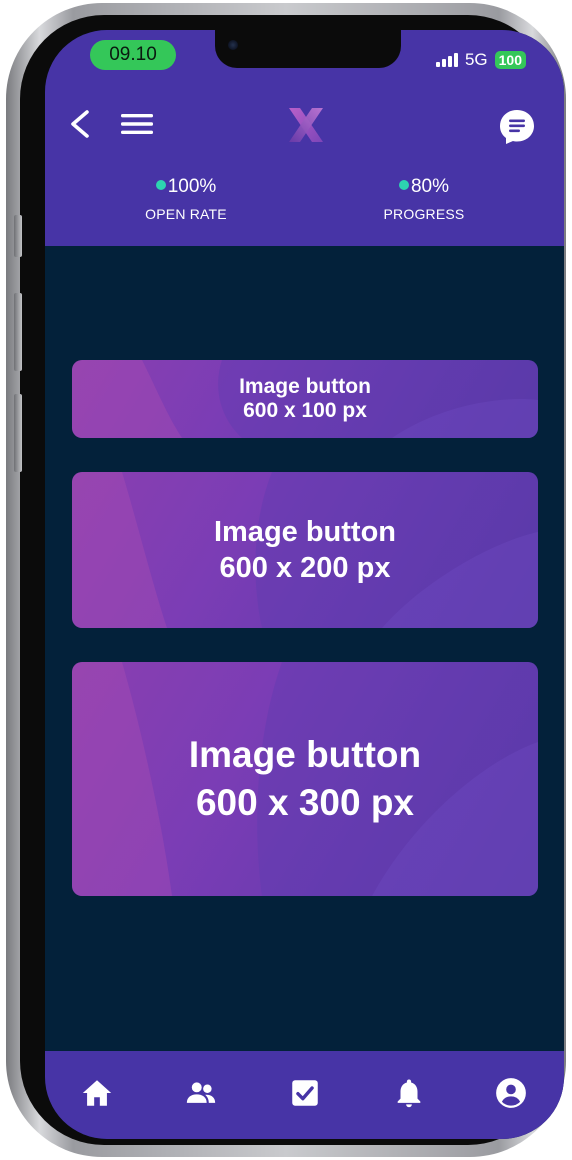 The width and height of the screenshot is (572, 1160). I want to click on bell-icon, so click(409, 1093).